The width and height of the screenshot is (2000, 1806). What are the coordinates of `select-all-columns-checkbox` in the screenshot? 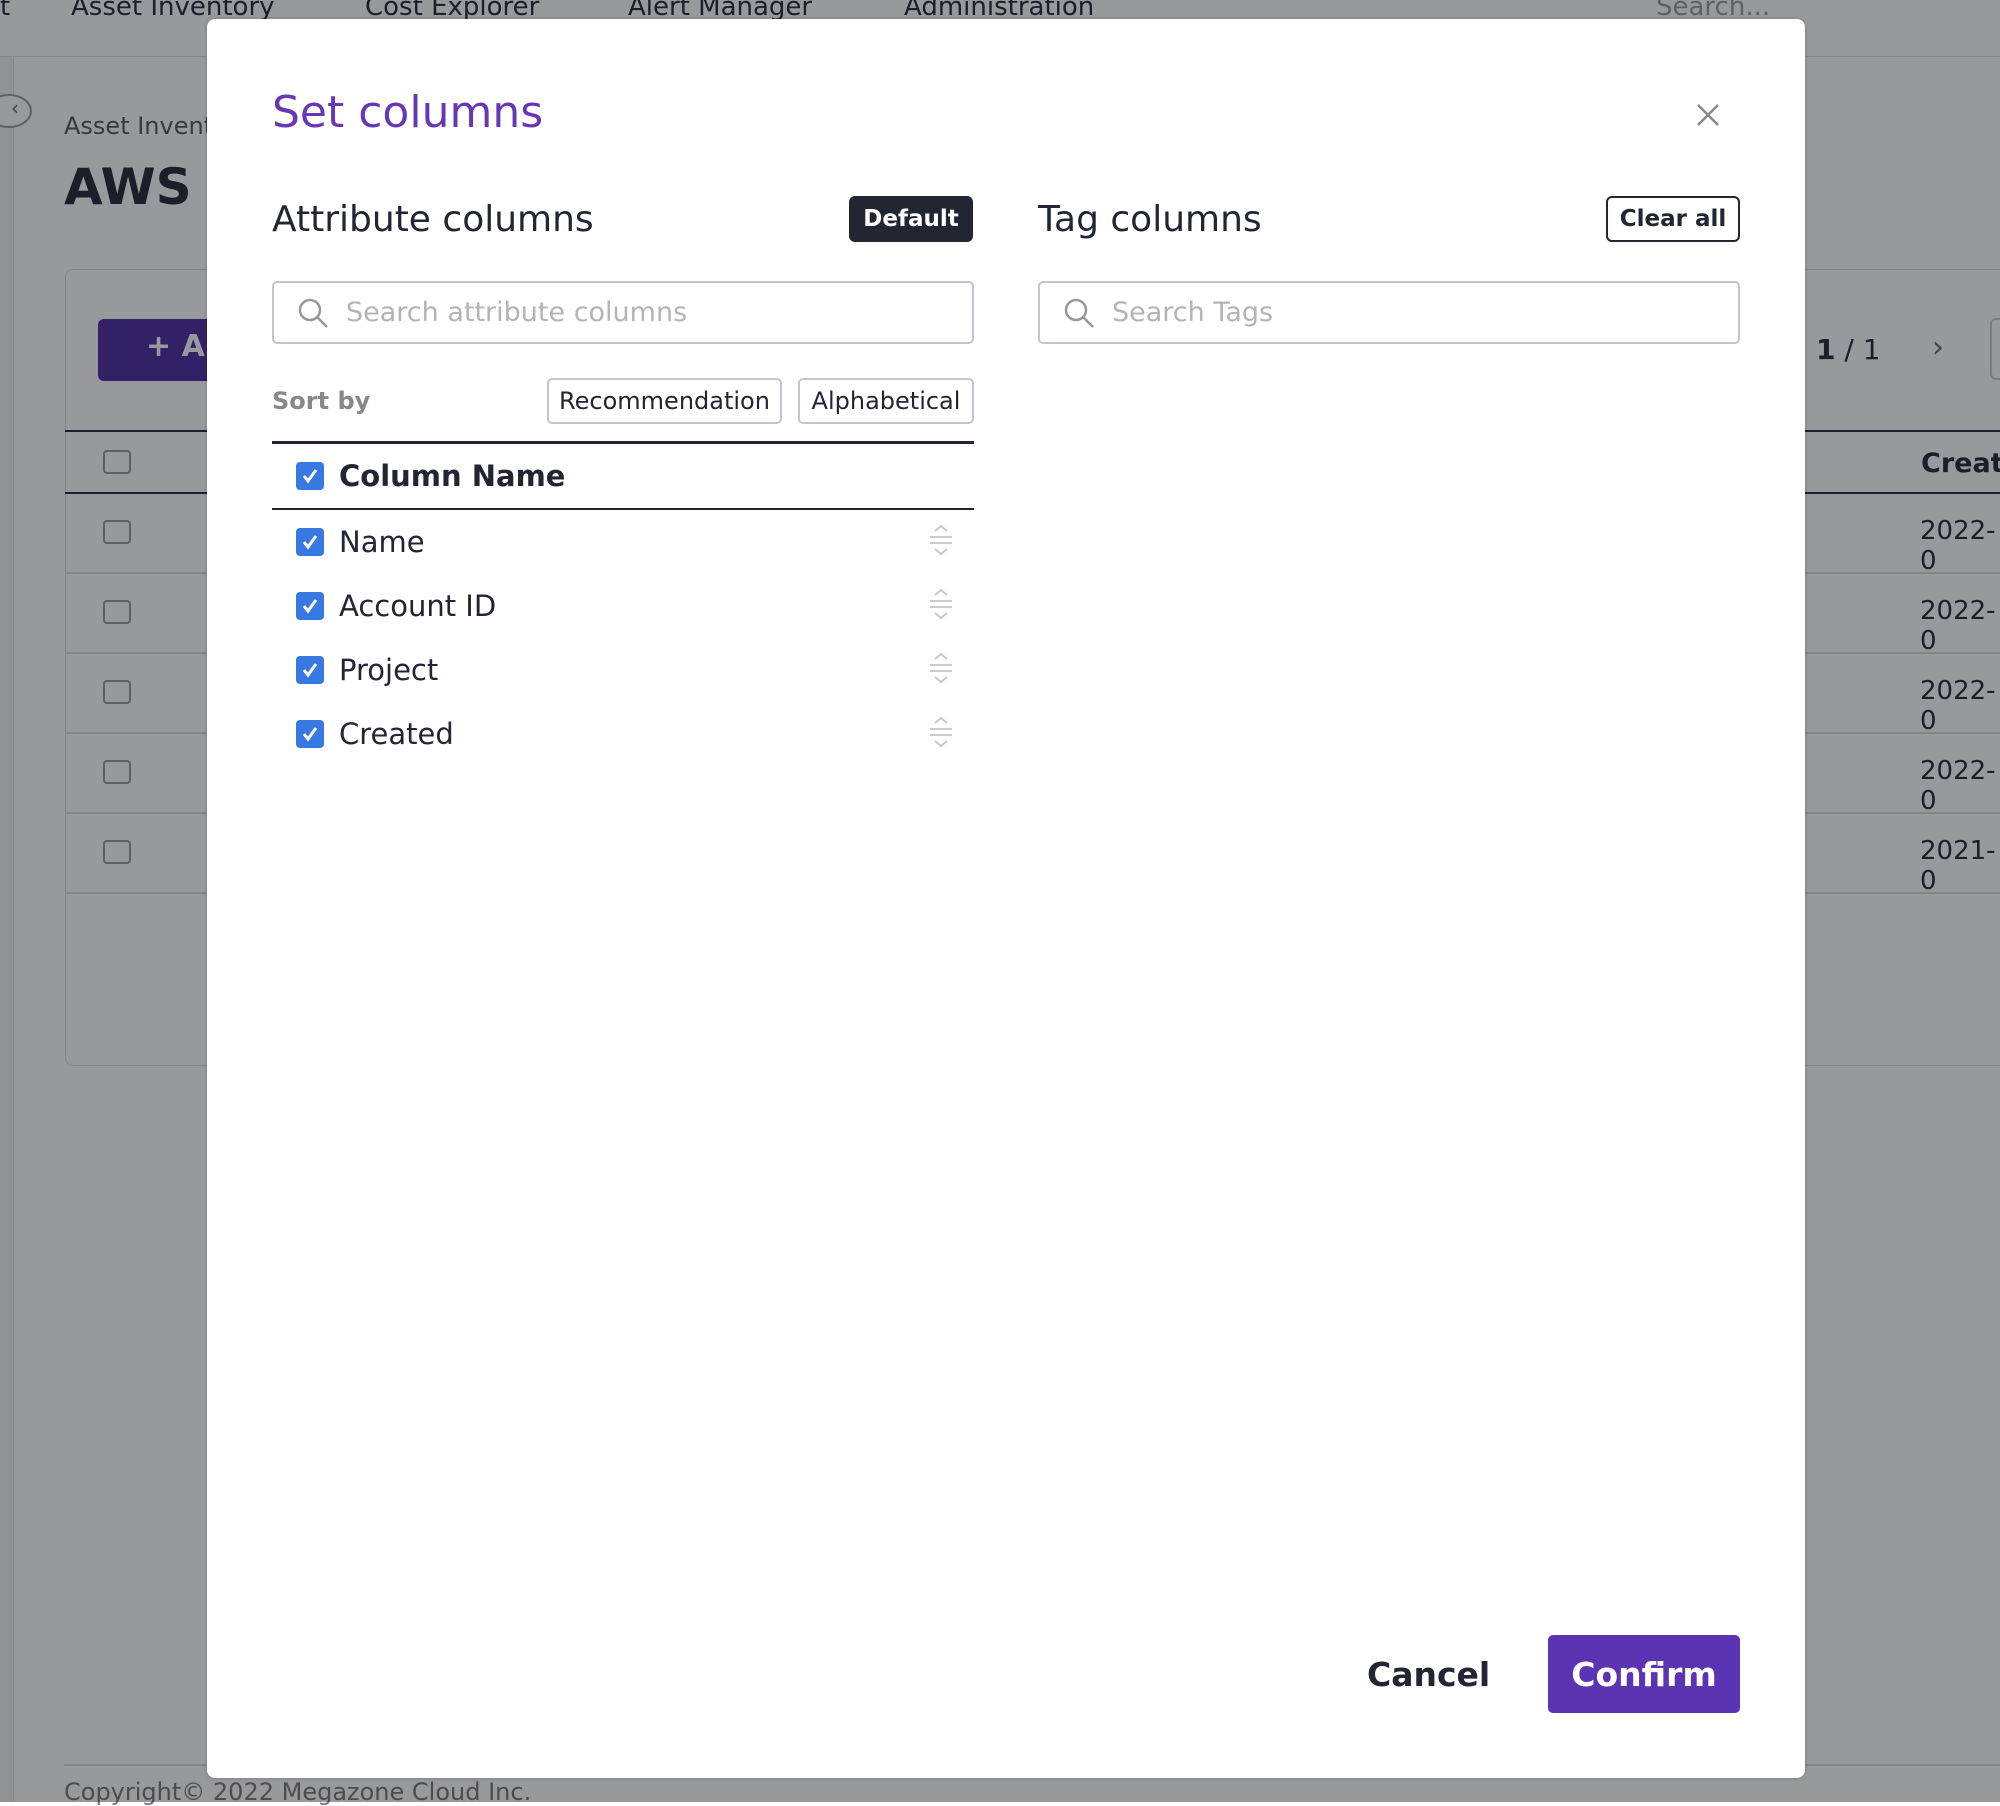 It's located at (310, 476).